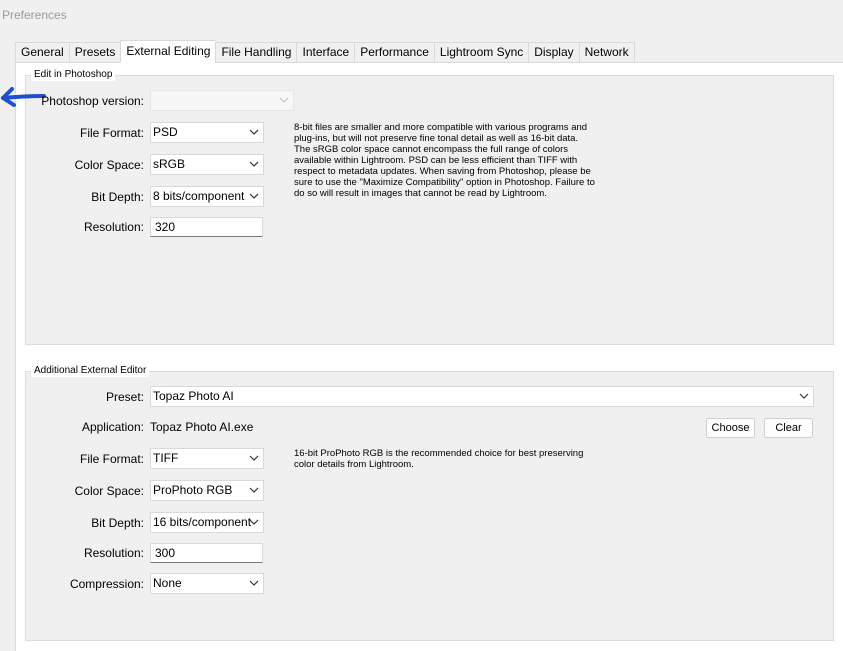  I want to click on resolution-input: 300, so click(206, 553).